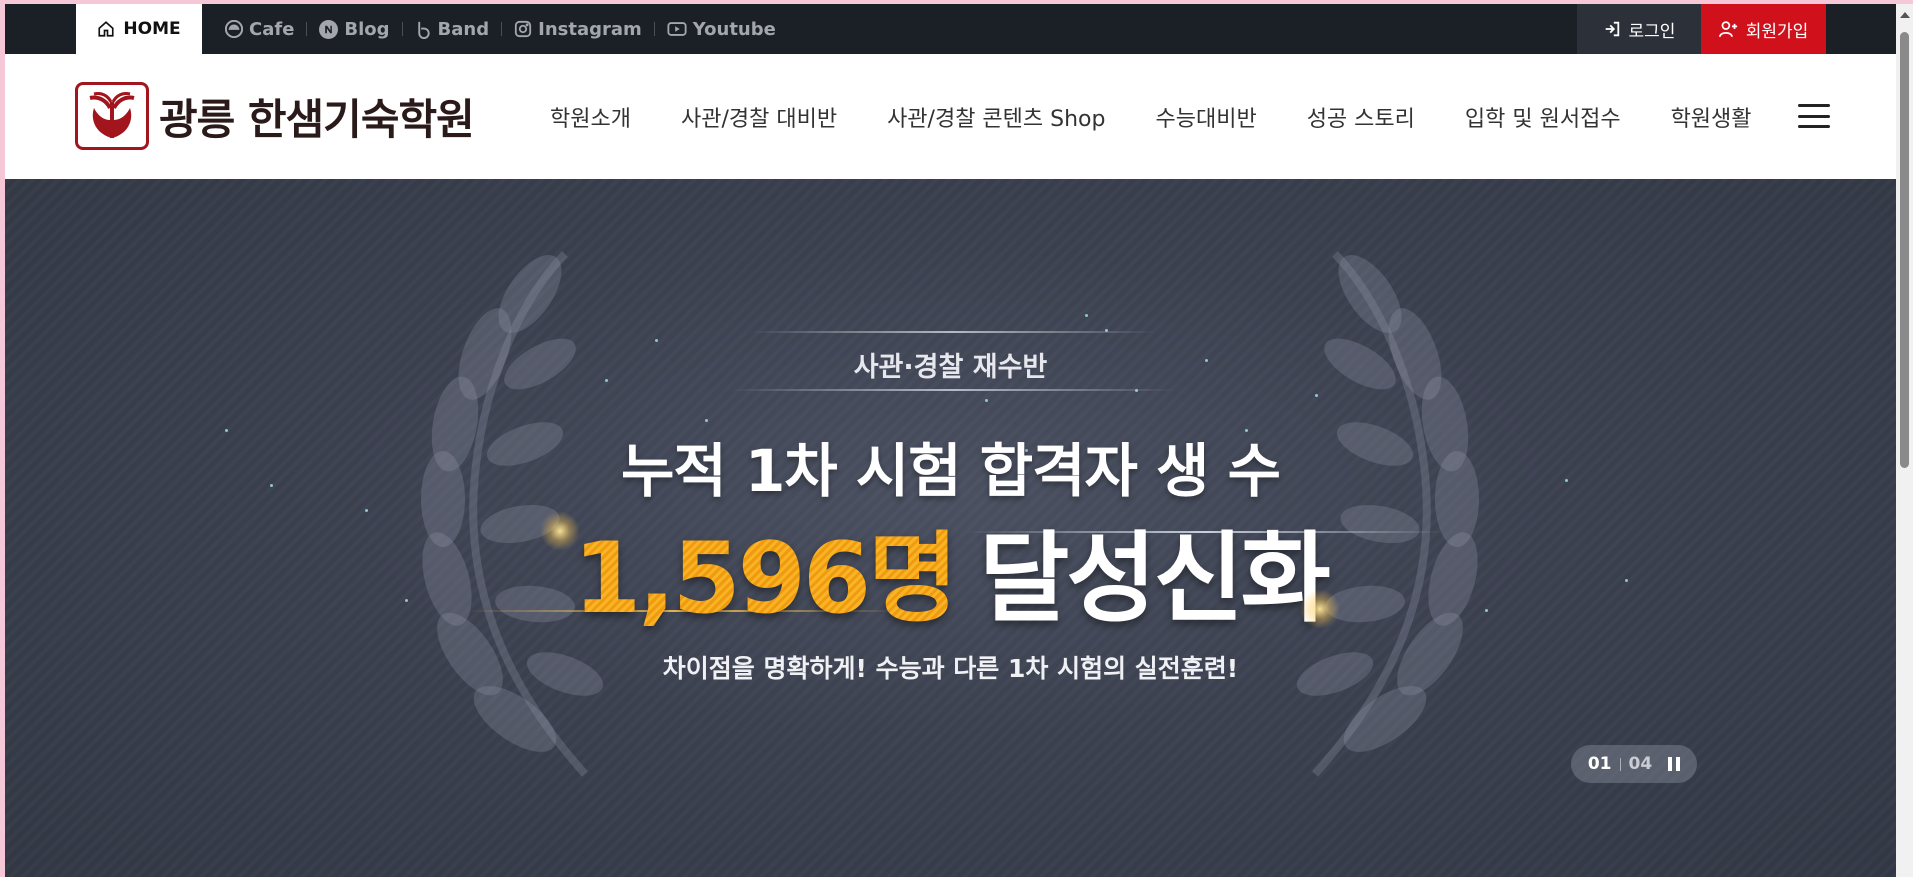 The width and height of the screenshot is (1913, 877). Describe the element at coordinates (367, 29) in the screenshot. I see `blog-label: Blog` at that location.